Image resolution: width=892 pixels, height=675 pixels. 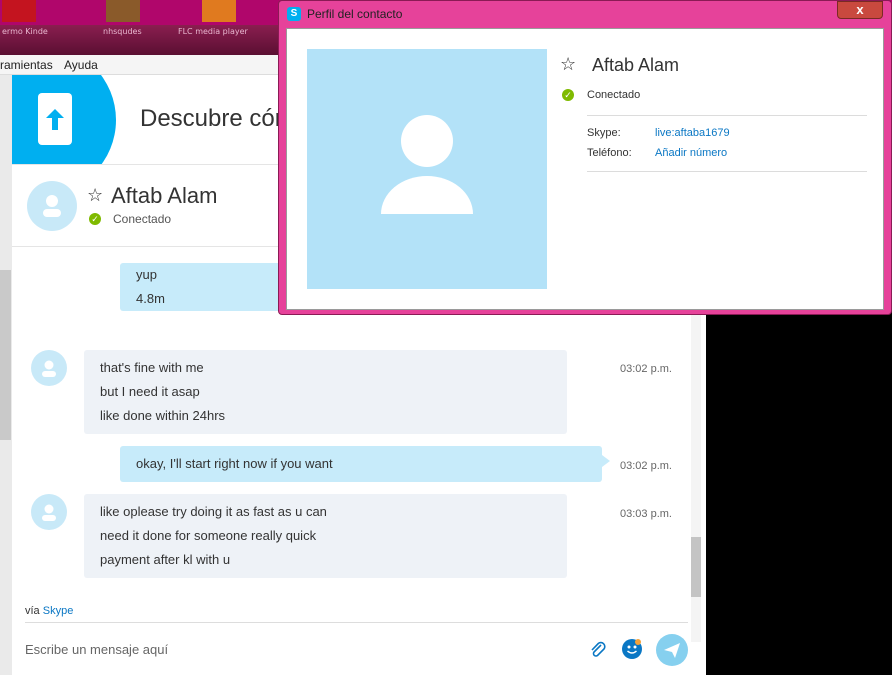 What do you see at coordinates (213, 31) in the screenshot?
I see `desktop-label: FLC media player` at bounding box center [213, 31].